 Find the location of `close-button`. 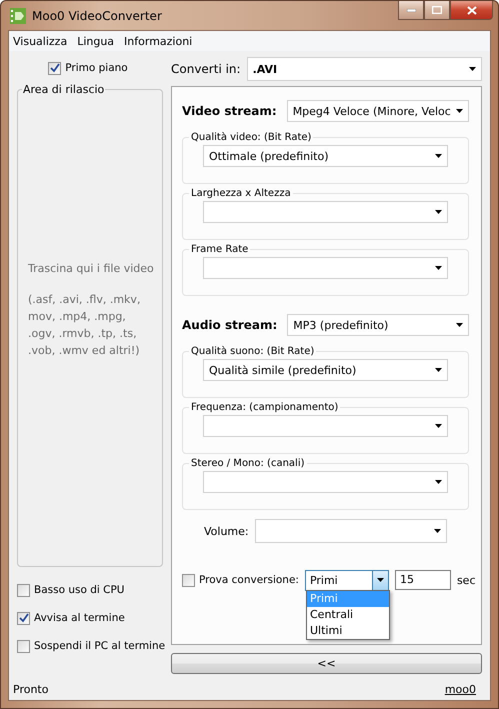

close-button is located at coordinates (471, 10).